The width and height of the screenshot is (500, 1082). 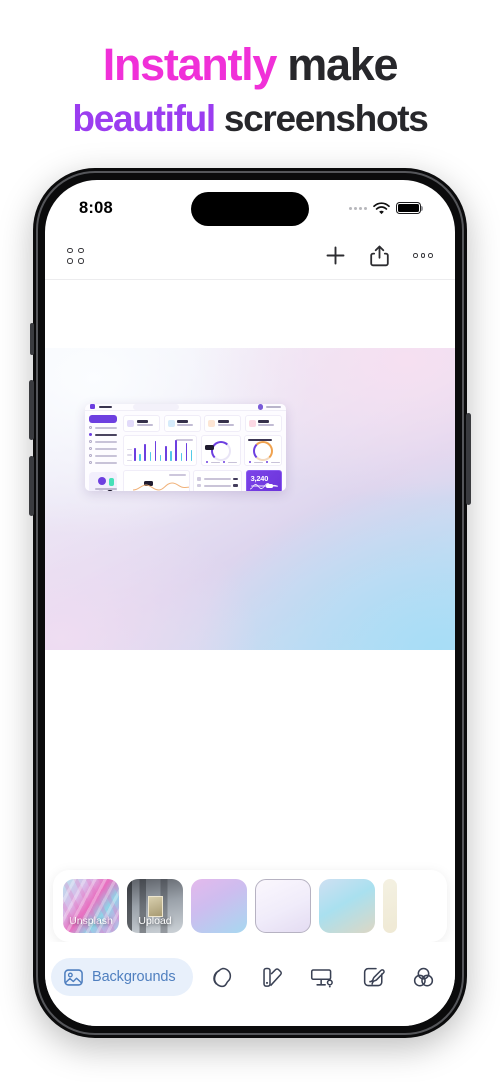 What do you see at coordinates (110, 490) in the screenshot?
I see `promo-confirm-button` at bounding box center [110, 490].